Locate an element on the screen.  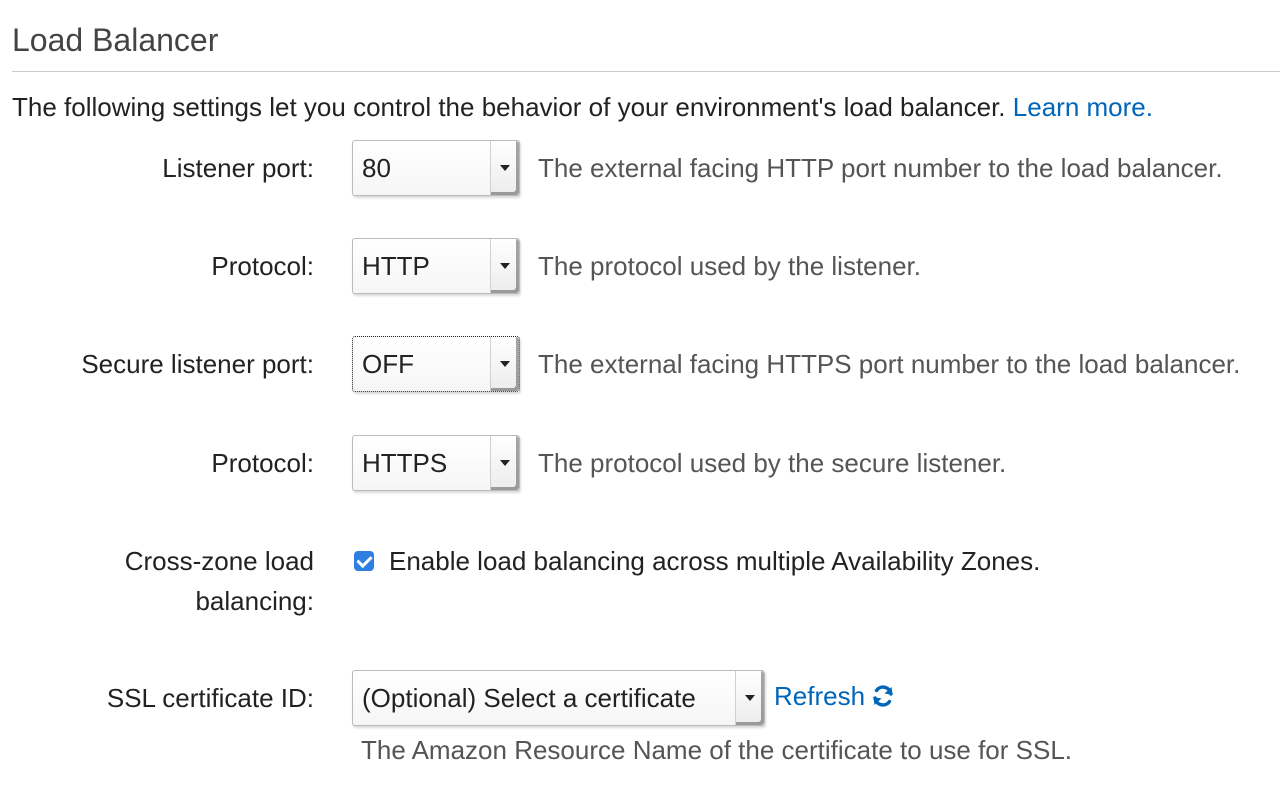
ssl-certificate-placeholder: (Optional) Select a certificate is located at coordinates (529, 698).